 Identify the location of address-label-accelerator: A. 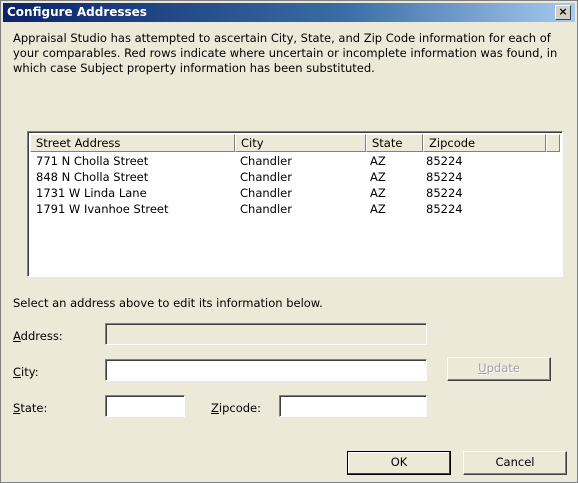
(17, 336).